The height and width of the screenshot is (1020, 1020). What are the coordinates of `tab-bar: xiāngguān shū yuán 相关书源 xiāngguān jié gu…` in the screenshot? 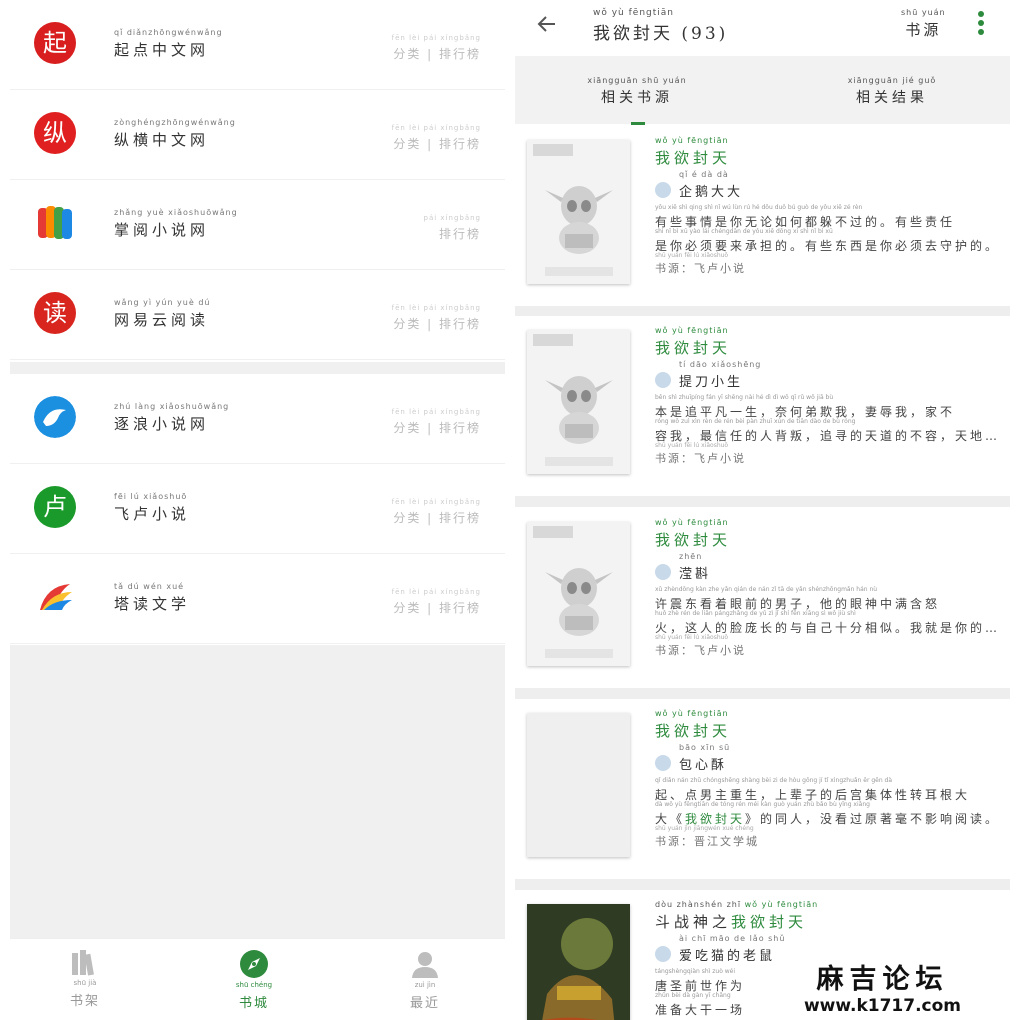 It's located at (762, 90).